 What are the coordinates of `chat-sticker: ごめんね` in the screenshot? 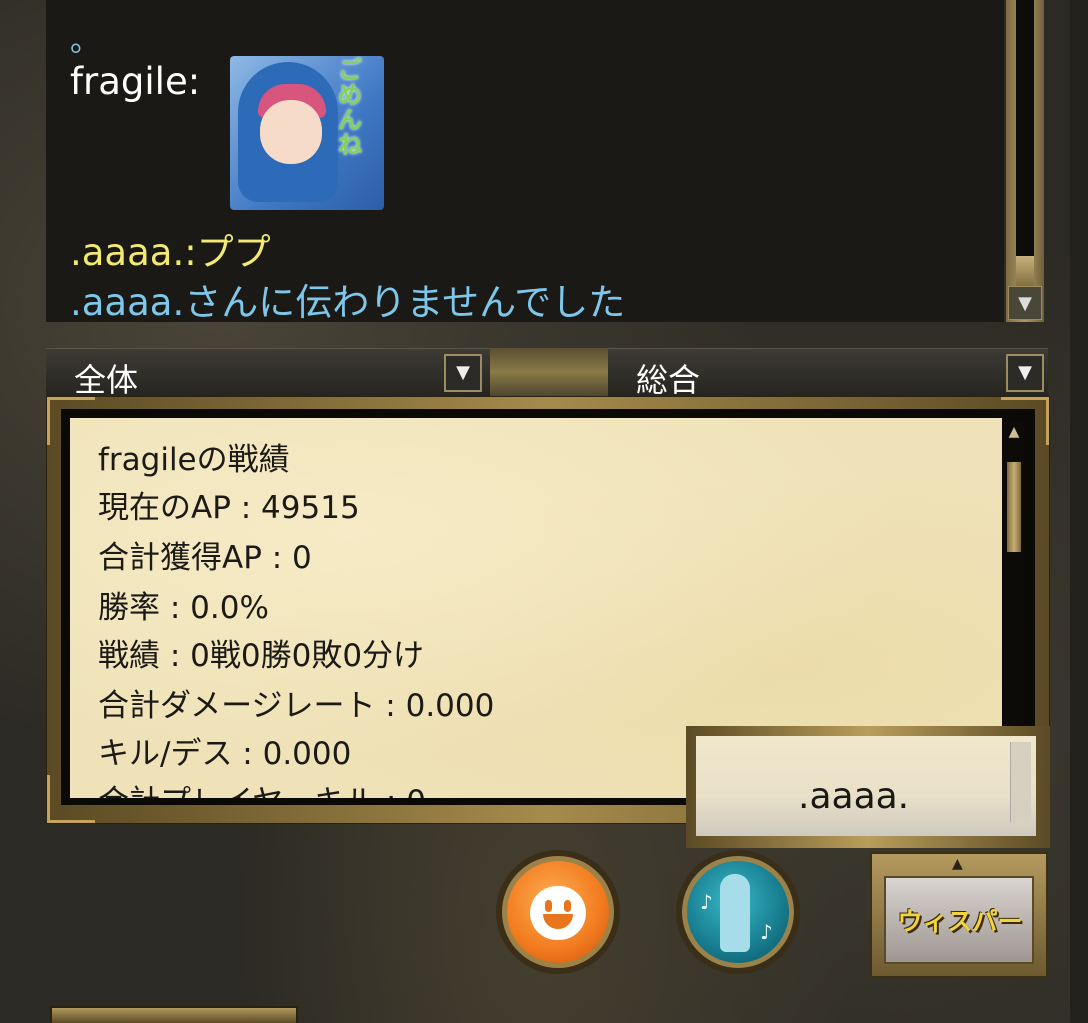 It's located at (307, 133).